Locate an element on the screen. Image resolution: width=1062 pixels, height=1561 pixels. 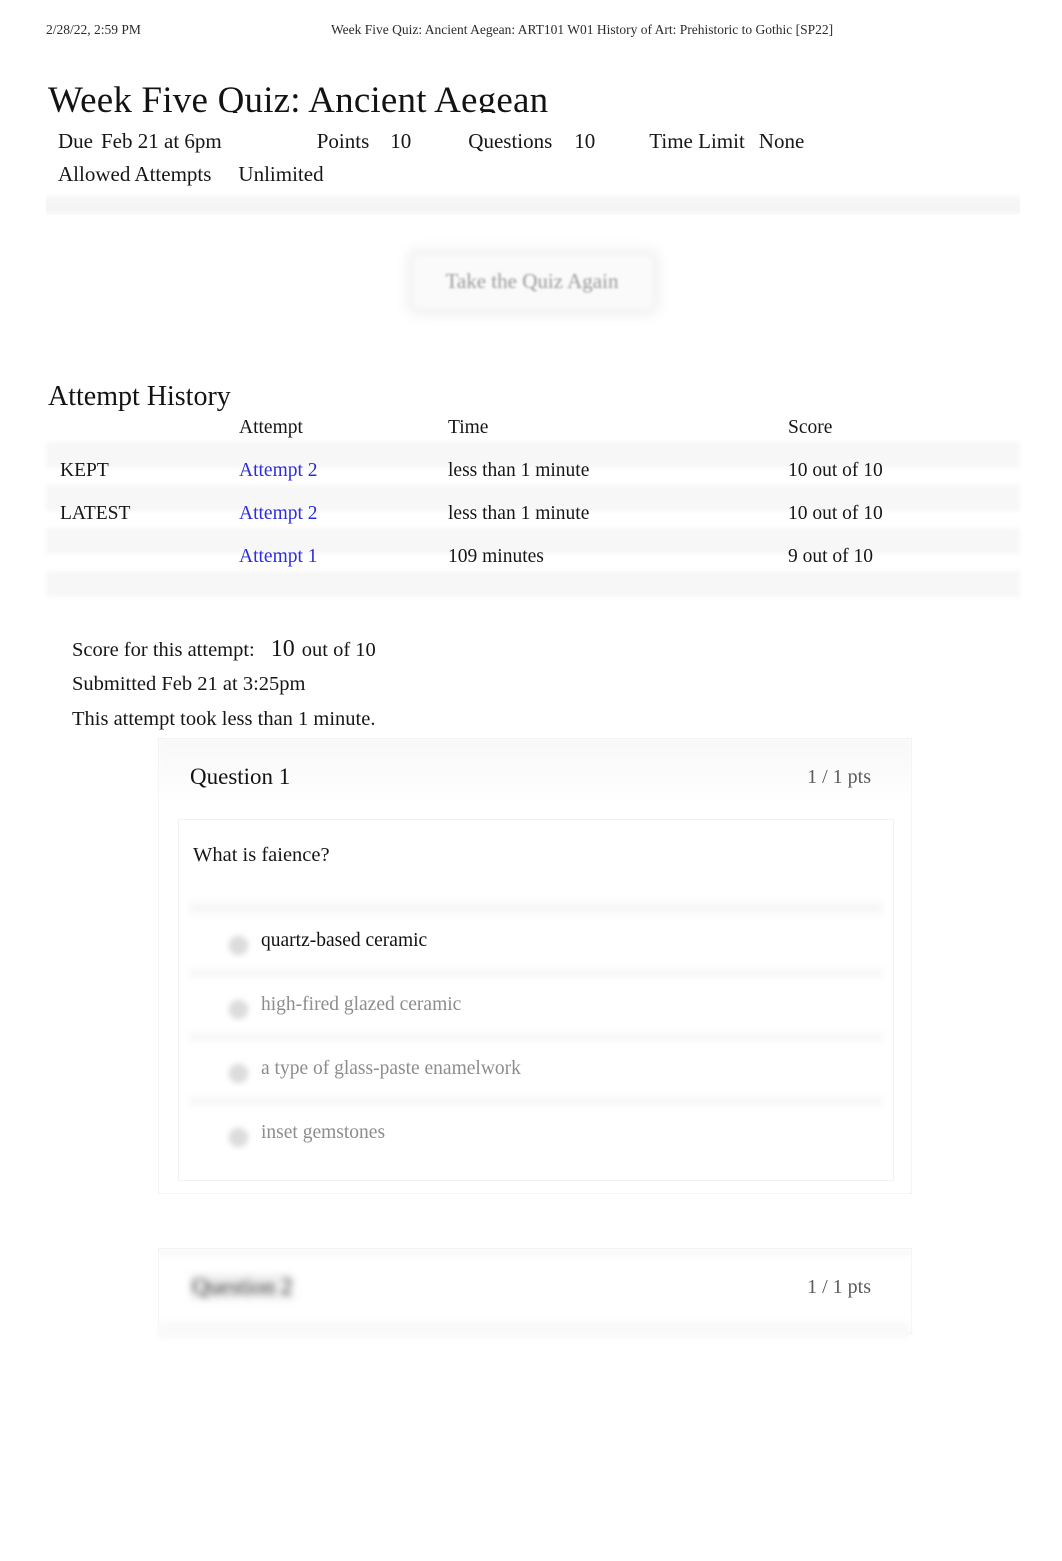
score-label: Score for this attempt: is located at coordinates (163, 650).